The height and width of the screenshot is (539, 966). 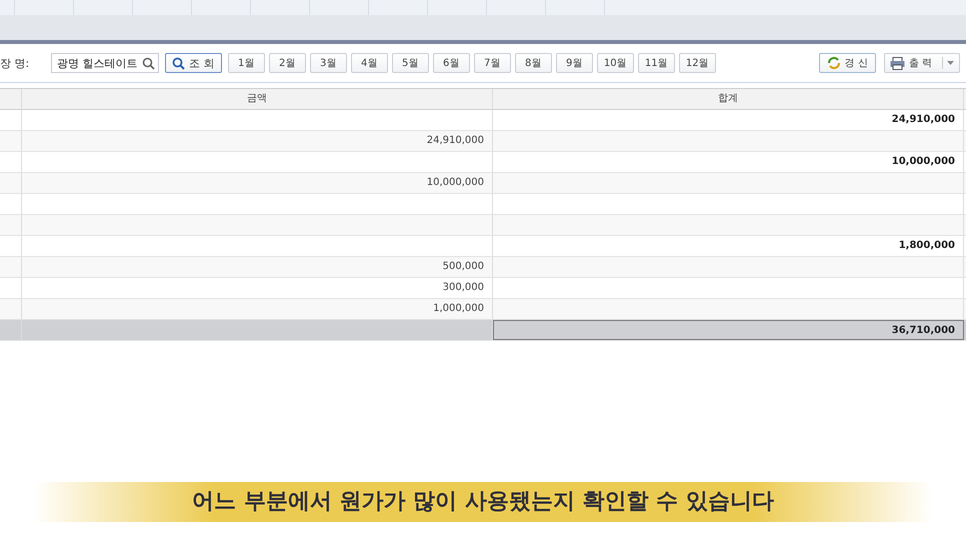 I want to click on total-cell: 24,910,000, so click(x=728, y=120).